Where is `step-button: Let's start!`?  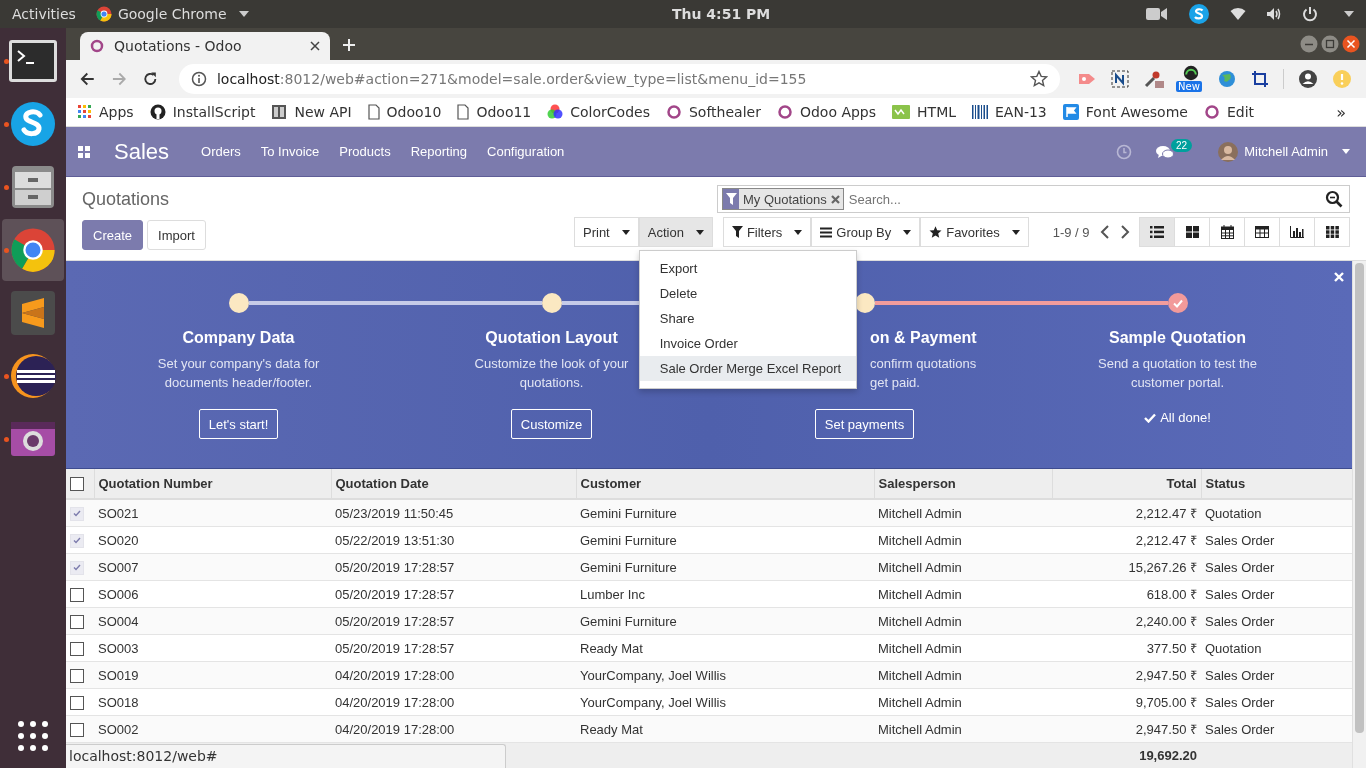 step-button: Let's start! is located at coordinates (238, 424).